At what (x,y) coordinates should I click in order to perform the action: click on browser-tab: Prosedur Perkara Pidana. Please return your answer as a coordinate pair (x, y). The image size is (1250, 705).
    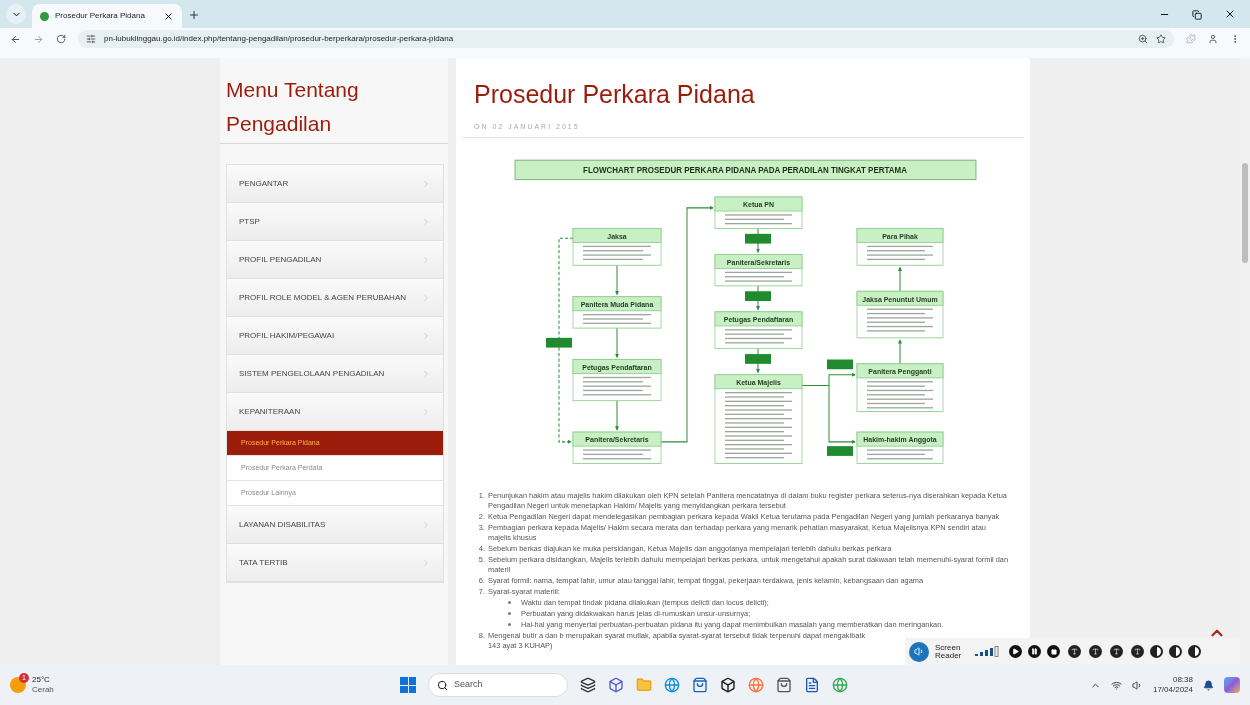
    Looking at the image, I should click on (107, 16).